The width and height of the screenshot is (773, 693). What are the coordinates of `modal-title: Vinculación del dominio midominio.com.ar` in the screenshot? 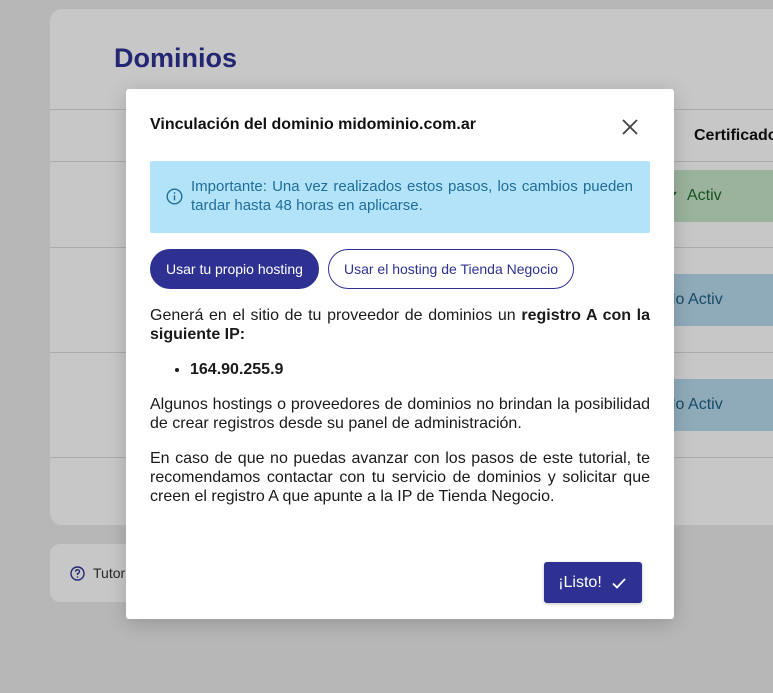 It's located at (313, 124).